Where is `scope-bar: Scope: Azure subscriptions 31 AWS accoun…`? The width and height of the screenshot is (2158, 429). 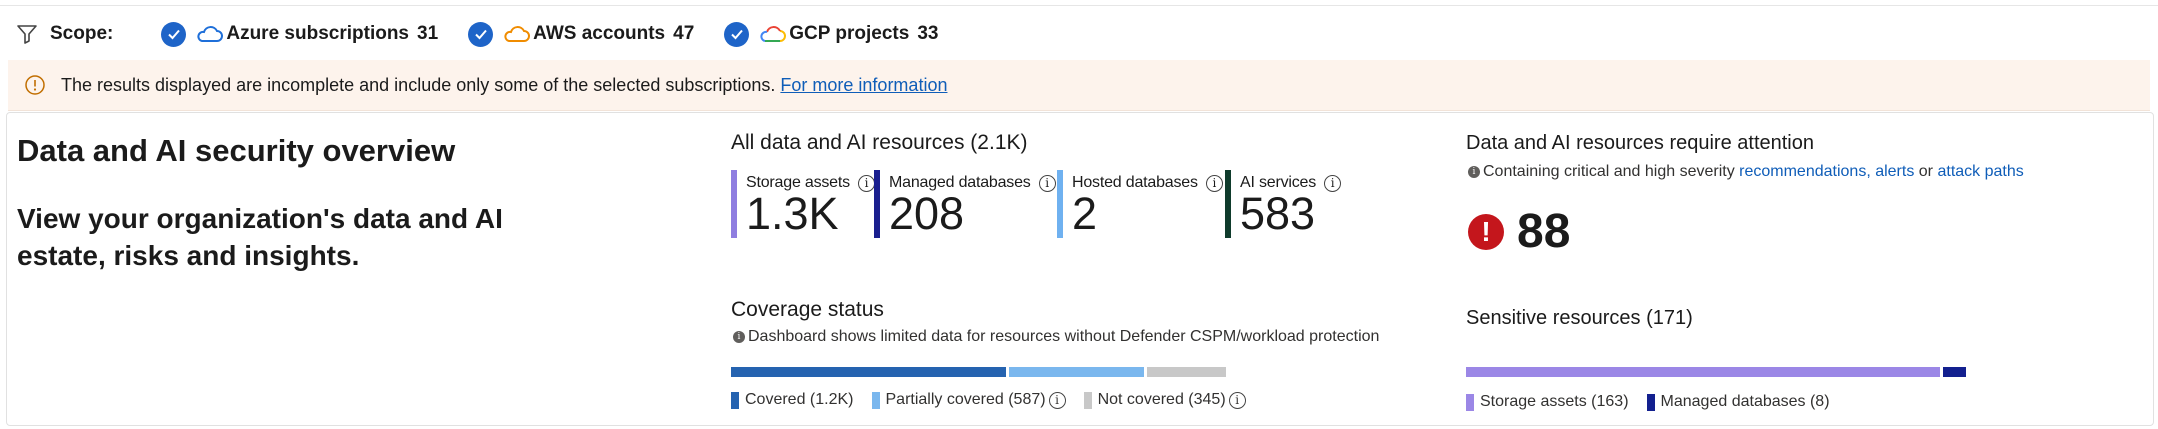 scope-bar: Scope: Azure subscriptions 31 AWS accoun… is located at coordinates (492, 34).